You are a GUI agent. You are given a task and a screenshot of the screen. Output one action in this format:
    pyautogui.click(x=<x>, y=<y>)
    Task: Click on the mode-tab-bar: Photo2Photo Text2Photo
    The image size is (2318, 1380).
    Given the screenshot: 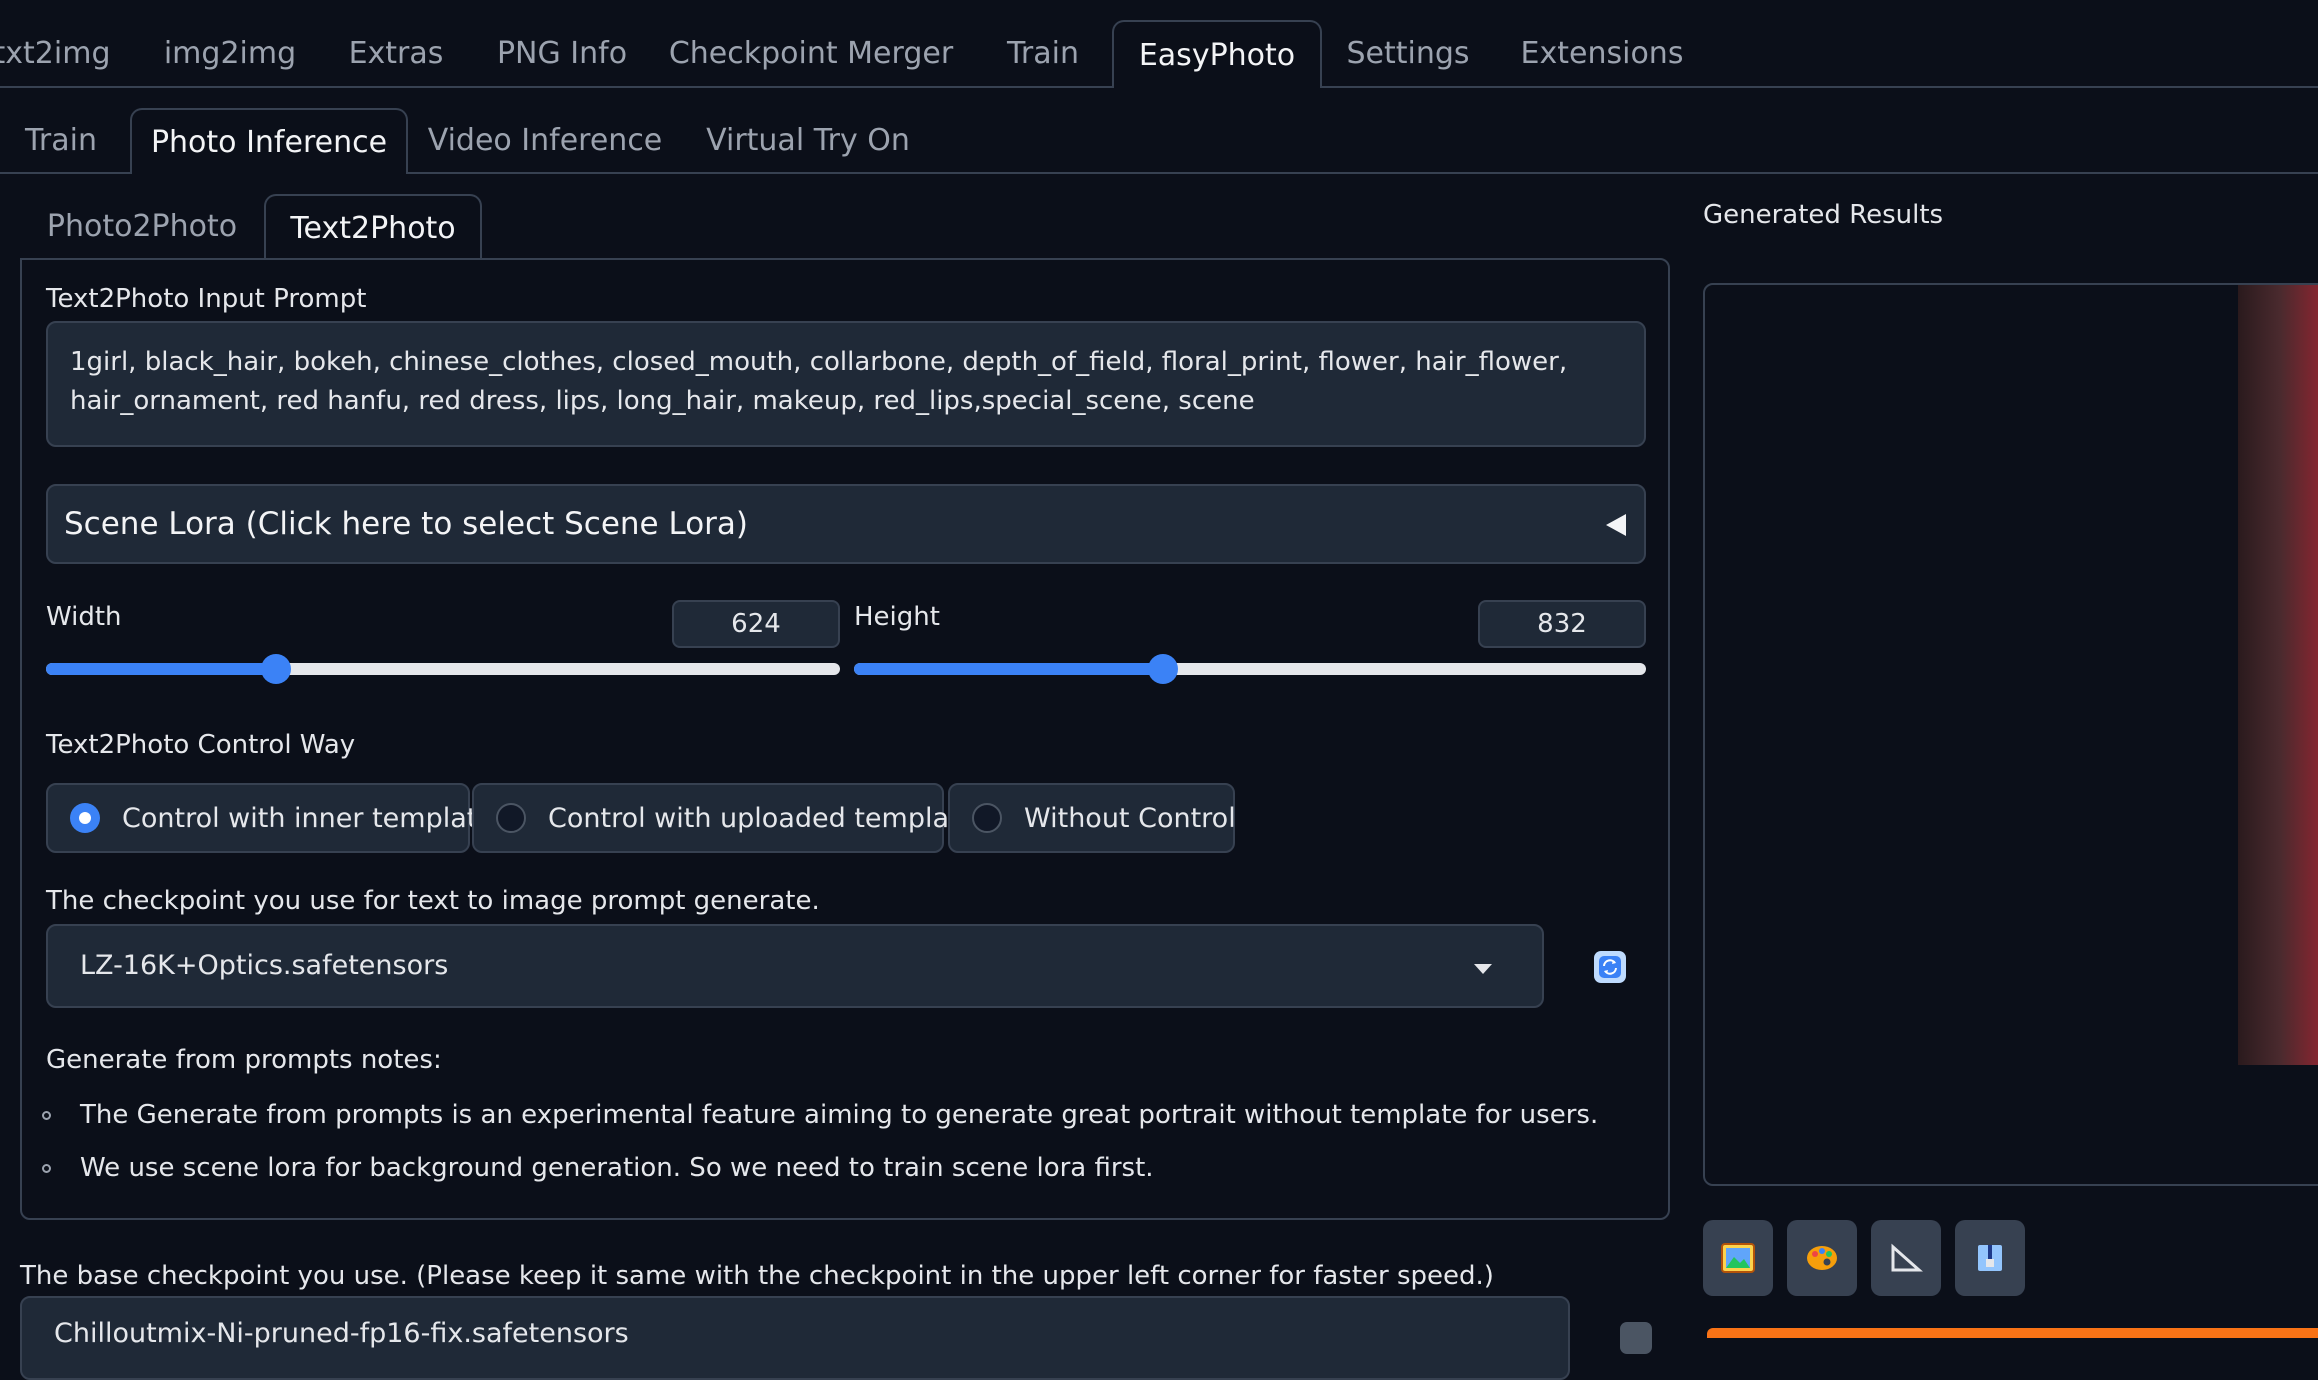 What is the action you would take?
    pyautogui.click(x=835, y=227)
    